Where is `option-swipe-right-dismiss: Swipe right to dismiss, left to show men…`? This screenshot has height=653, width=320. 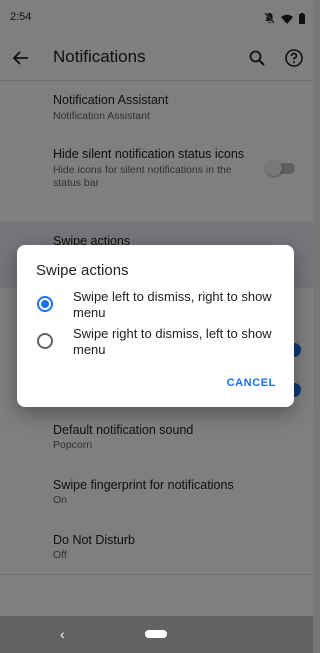 option-swipe-right-dismiss: Swipe right to dismiss, left to show men… is located at coordinates (155, 346).